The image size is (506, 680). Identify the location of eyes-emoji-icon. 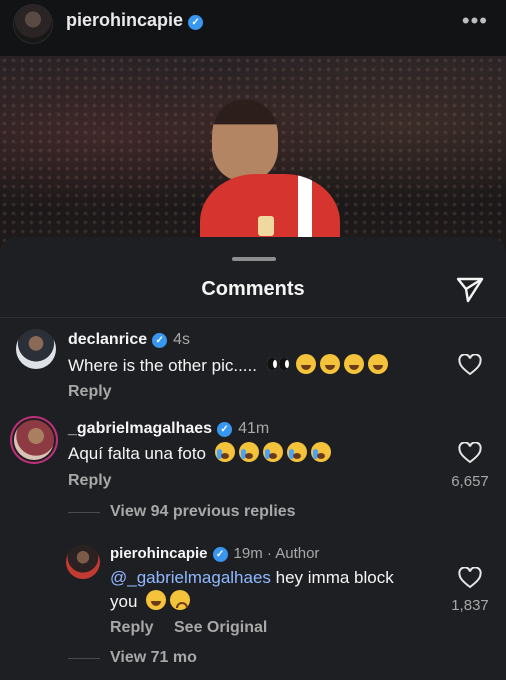
(279, 364).